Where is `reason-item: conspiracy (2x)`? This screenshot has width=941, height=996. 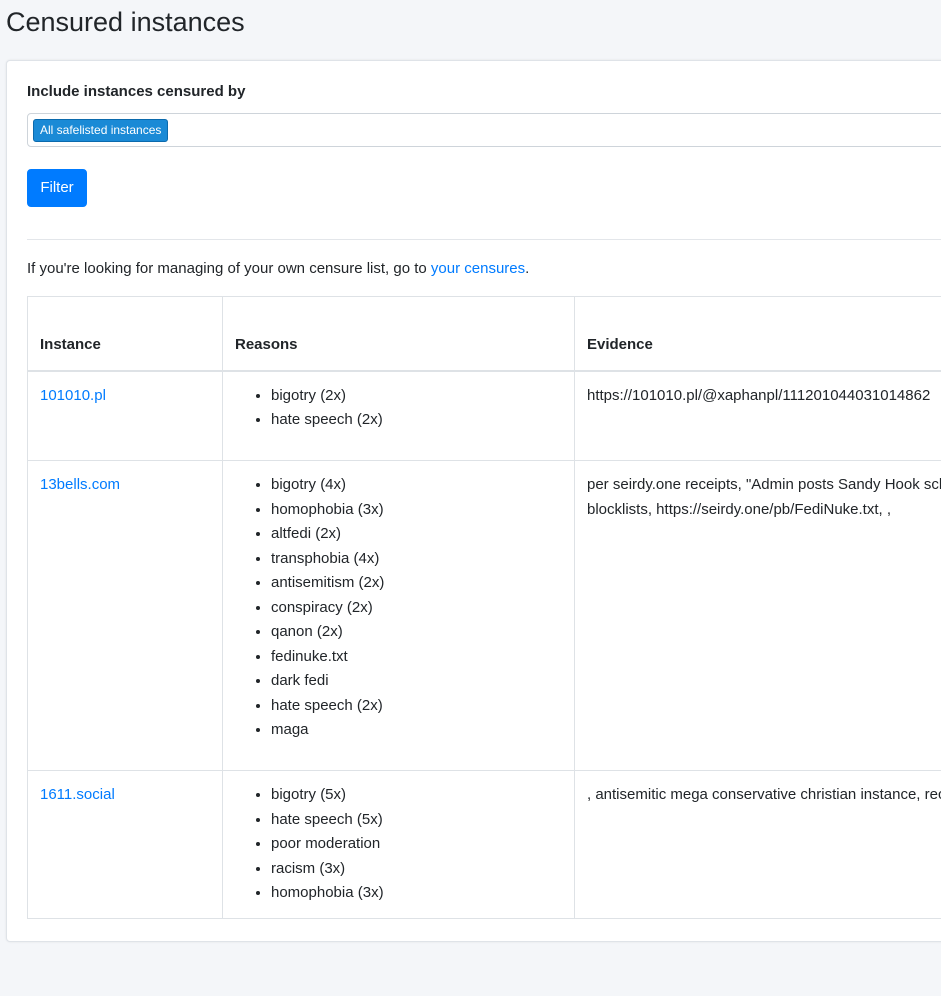
reason-item: conspiracy (2x) is located at coordinates (416, 608).